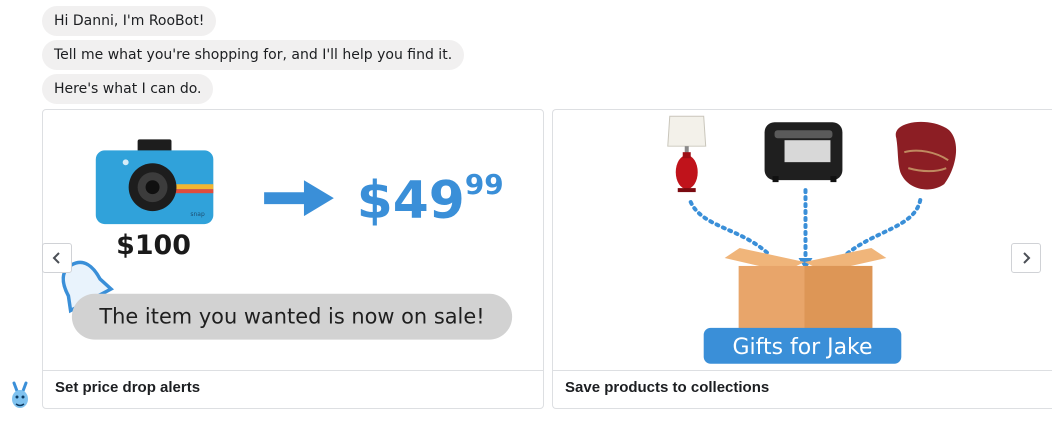  What do you see at coordinates (128, 89) in the screenshot?
I see `chat-message: Here's what I can do.` at bounding box center [128, 89].